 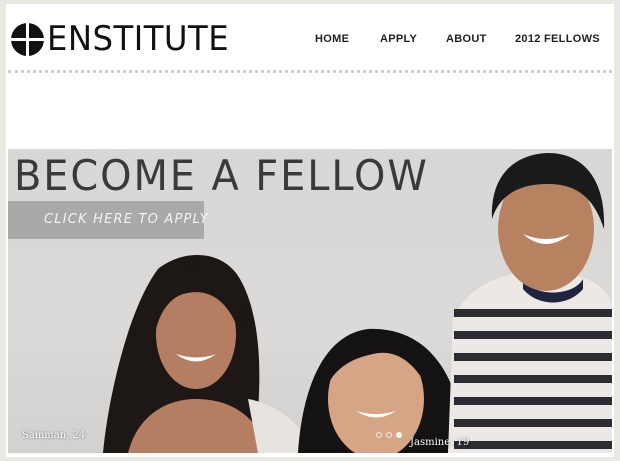 I want to click on caption-jasmine: Jasmine, 19, so click(x=440, y=442).